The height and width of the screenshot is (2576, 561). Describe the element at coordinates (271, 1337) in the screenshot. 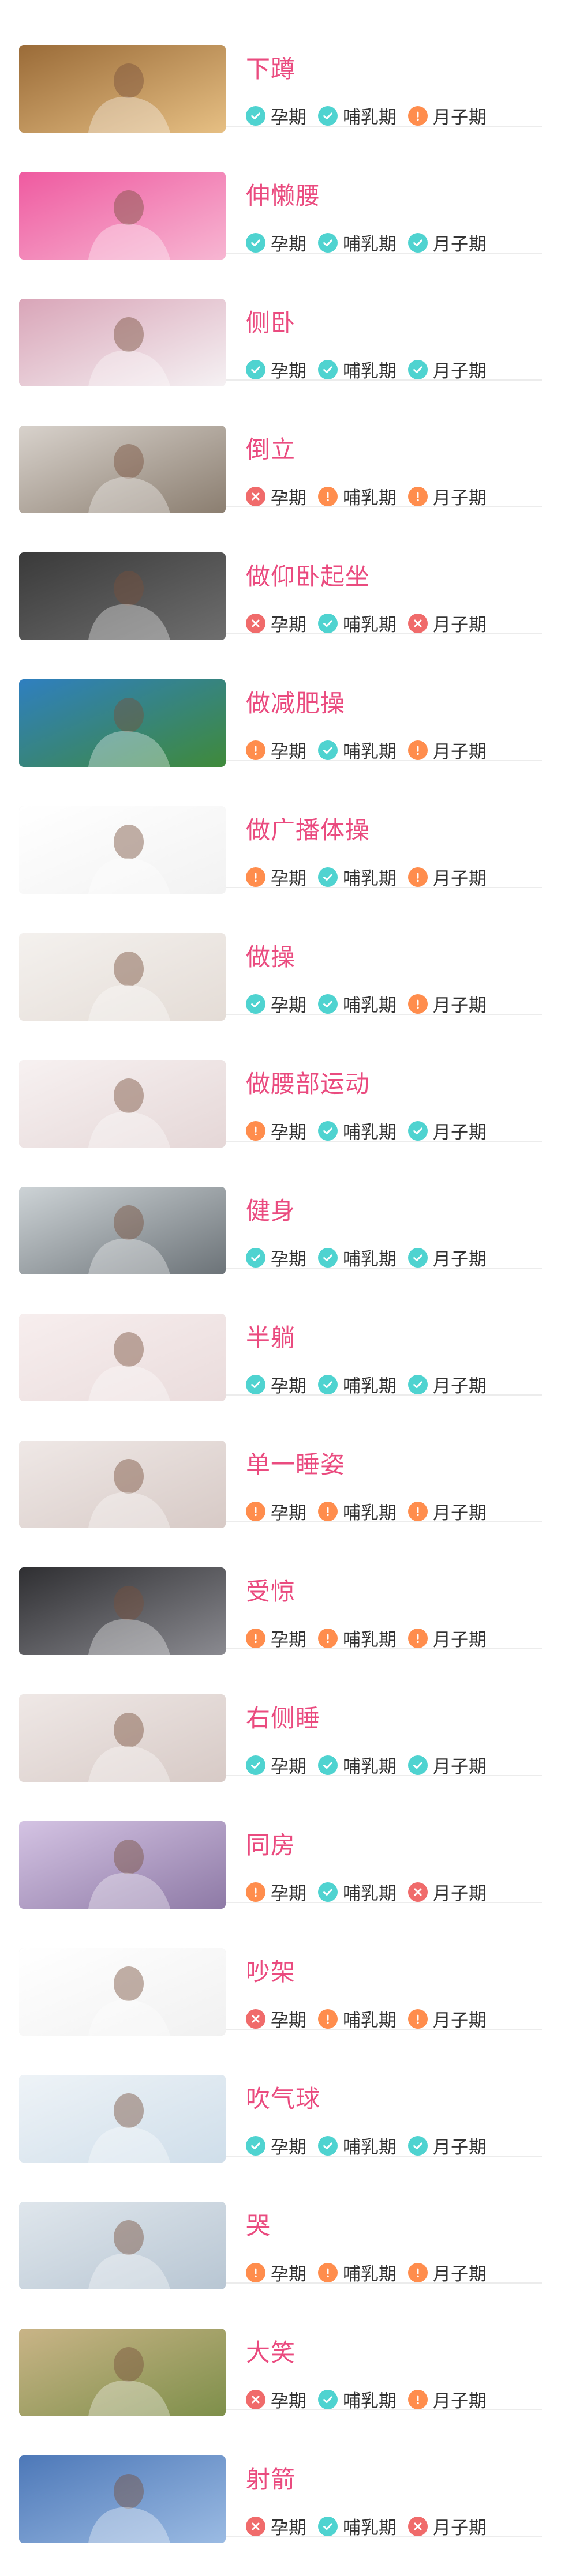

I see `activity-title: 半躺` at that location.